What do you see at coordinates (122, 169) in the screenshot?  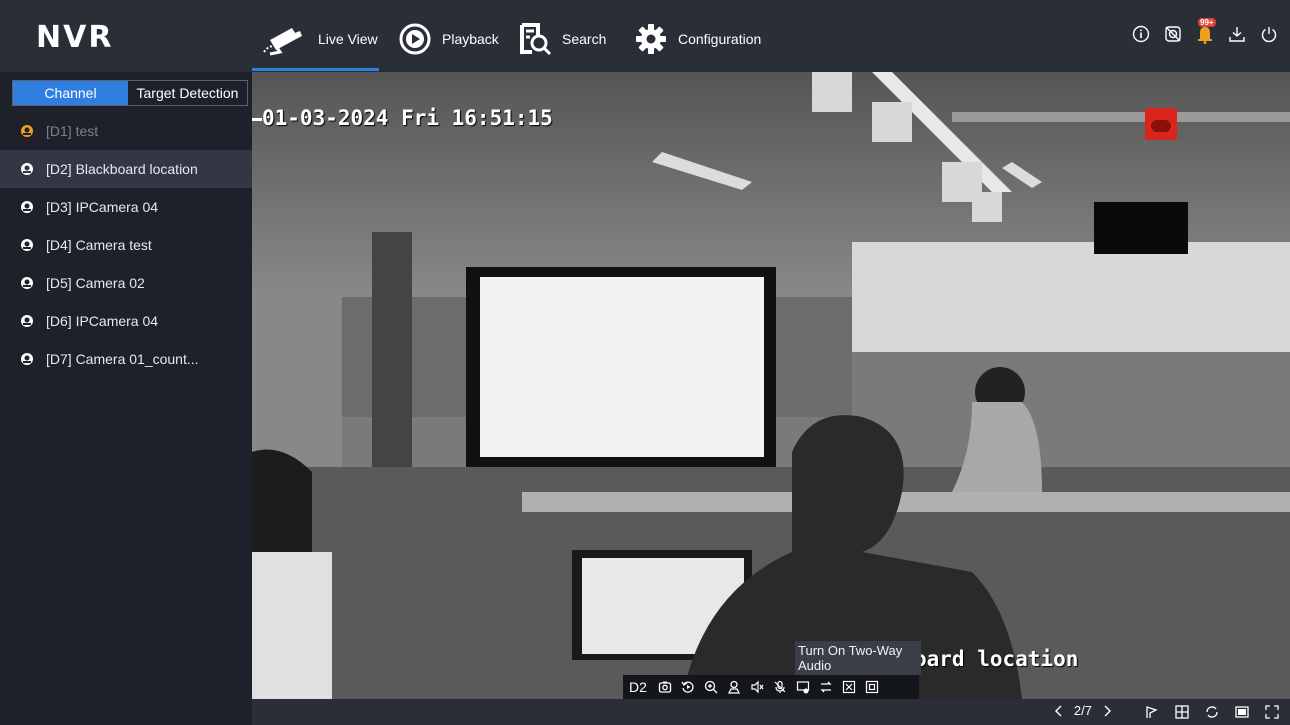 I see `channel-label: [D2] Blackboard location` at bounding box center [122, 169].